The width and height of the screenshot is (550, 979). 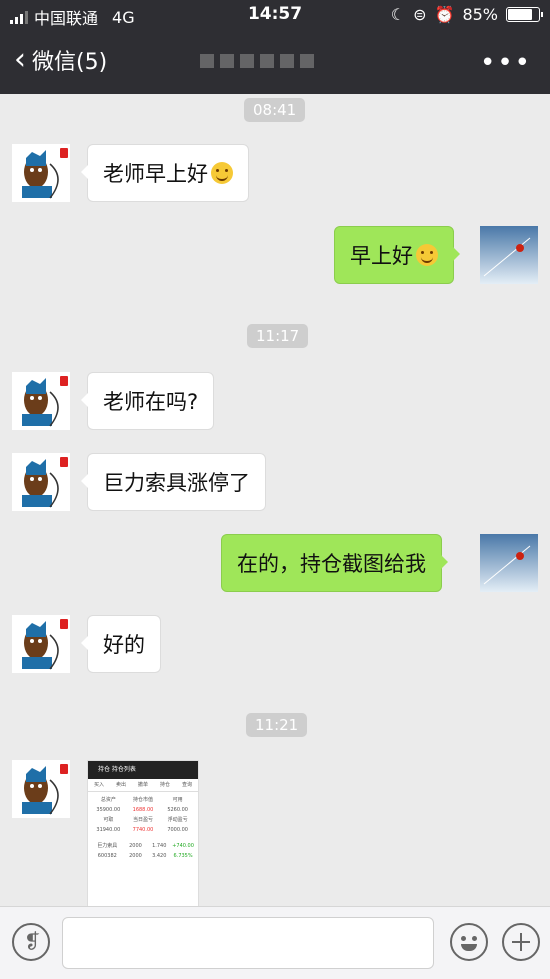 I want to click on thumb-cell: 35900.00, so click(x=108, y=810).